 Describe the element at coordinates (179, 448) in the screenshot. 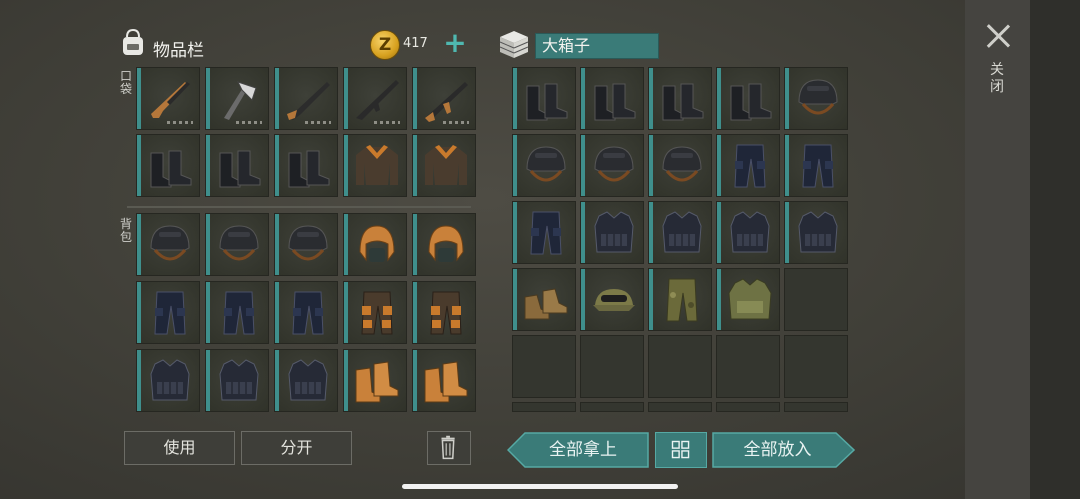

I see `use-button: 使用` at that location.